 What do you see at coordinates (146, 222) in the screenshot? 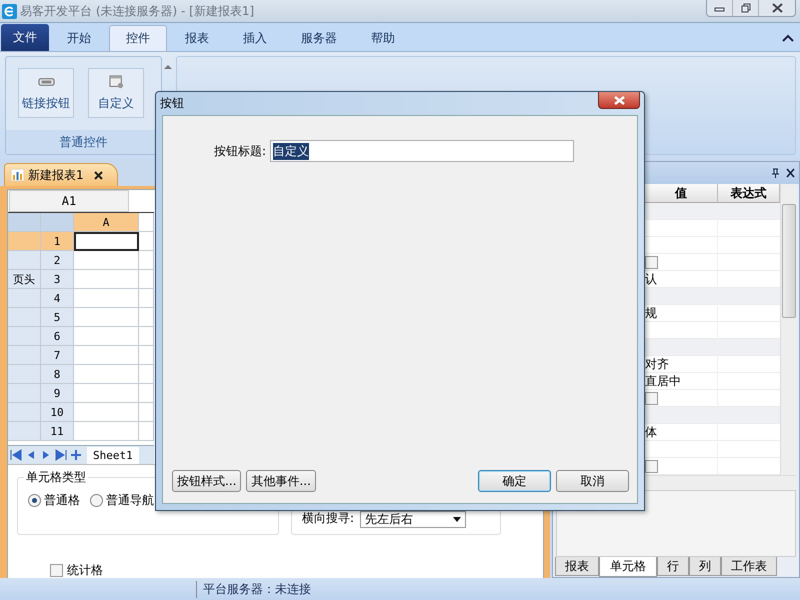
I see `column-header` at bounding box center [146, 222].